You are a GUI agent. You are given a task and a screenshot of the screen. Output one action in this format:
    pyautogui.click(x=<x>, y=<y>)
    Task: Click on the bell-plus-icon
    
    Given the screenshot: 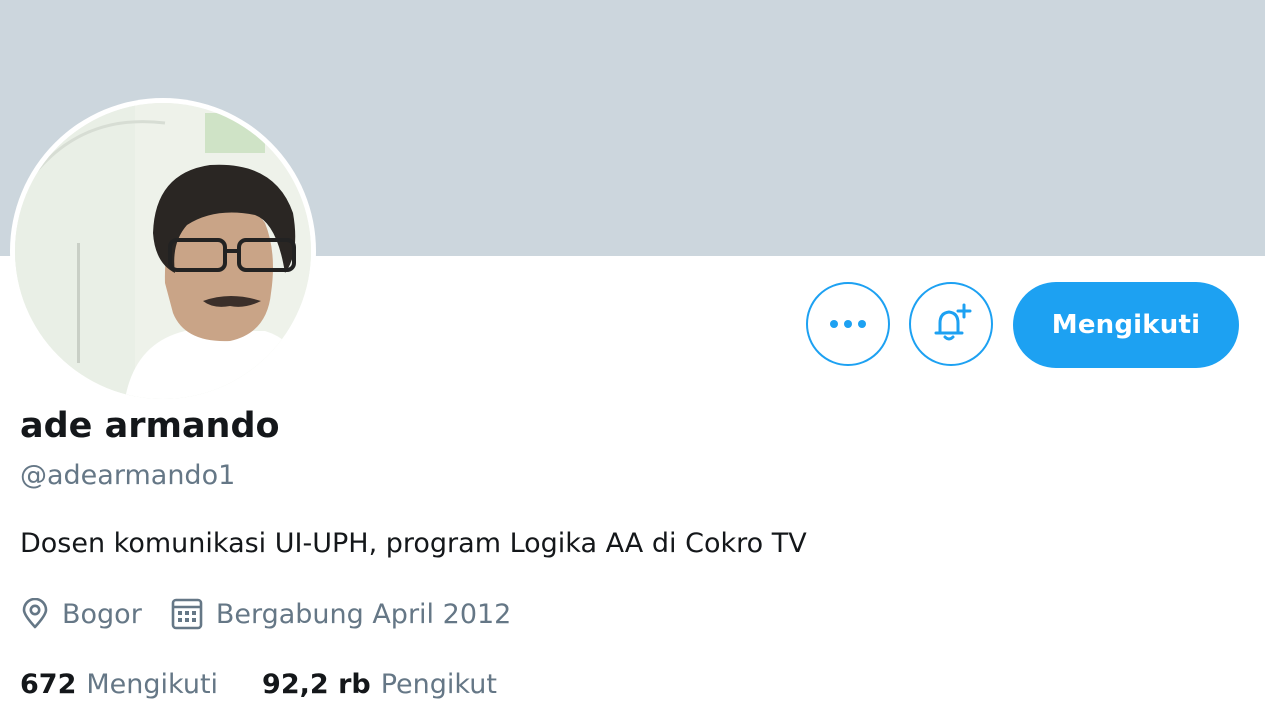 What is the action you would take?
    pyautogui.click(x=953, y=322)
    